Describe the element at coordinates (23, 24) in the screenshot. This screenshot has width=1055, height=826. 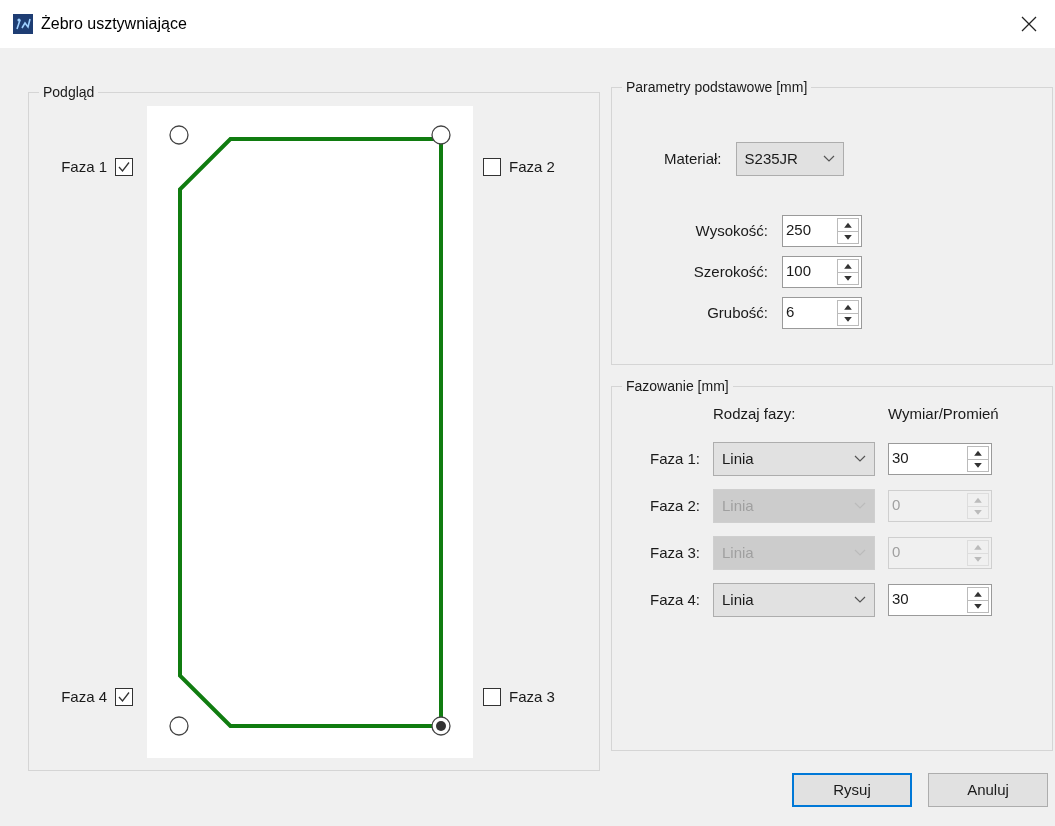
I see `app-icon` at that location.